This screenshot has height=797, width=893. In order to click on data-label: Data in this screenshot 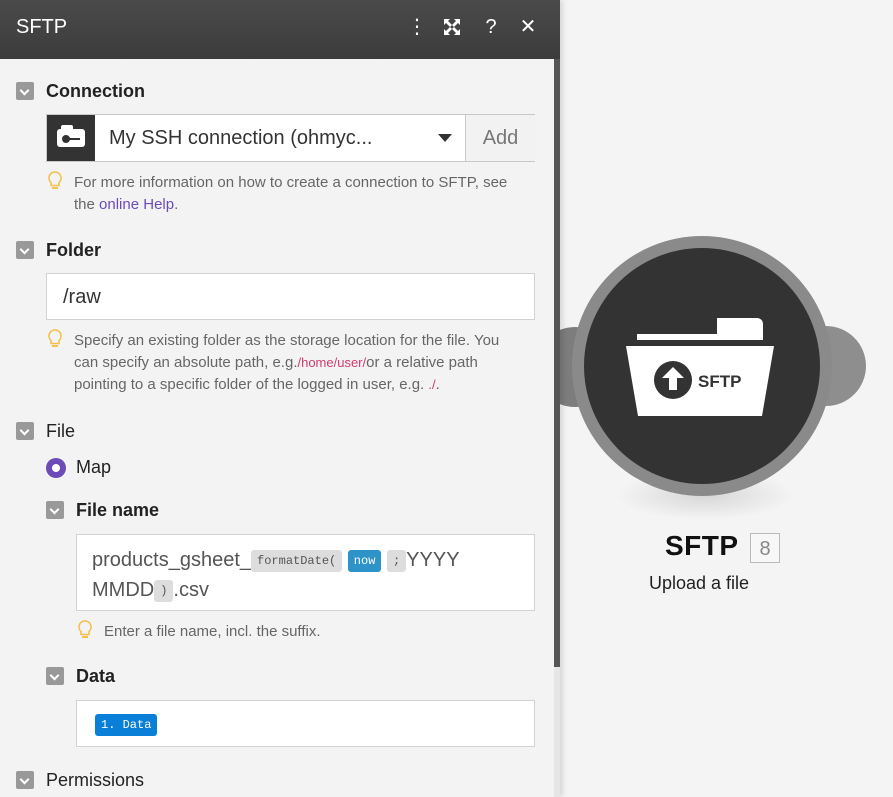, I will do `click(96, 676)`.